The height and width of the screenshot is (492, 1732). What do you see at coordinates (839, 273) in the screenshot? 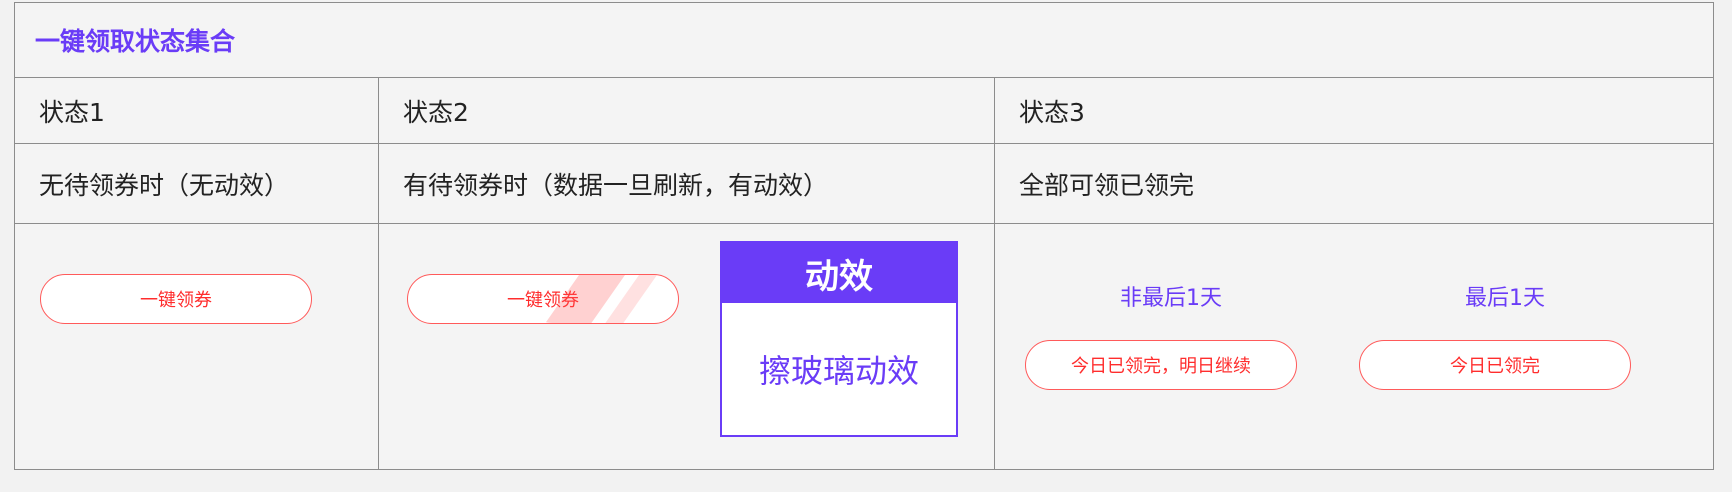
I see `animation-callout-title: 动效` at bounding box center [839, 273].